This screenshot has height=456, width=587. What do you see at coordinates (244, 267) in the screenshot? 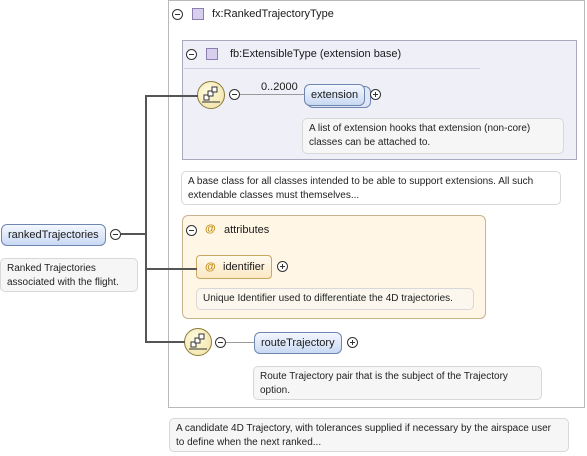
I see `attribute-name: identifier` at bounding box center [244, 267].